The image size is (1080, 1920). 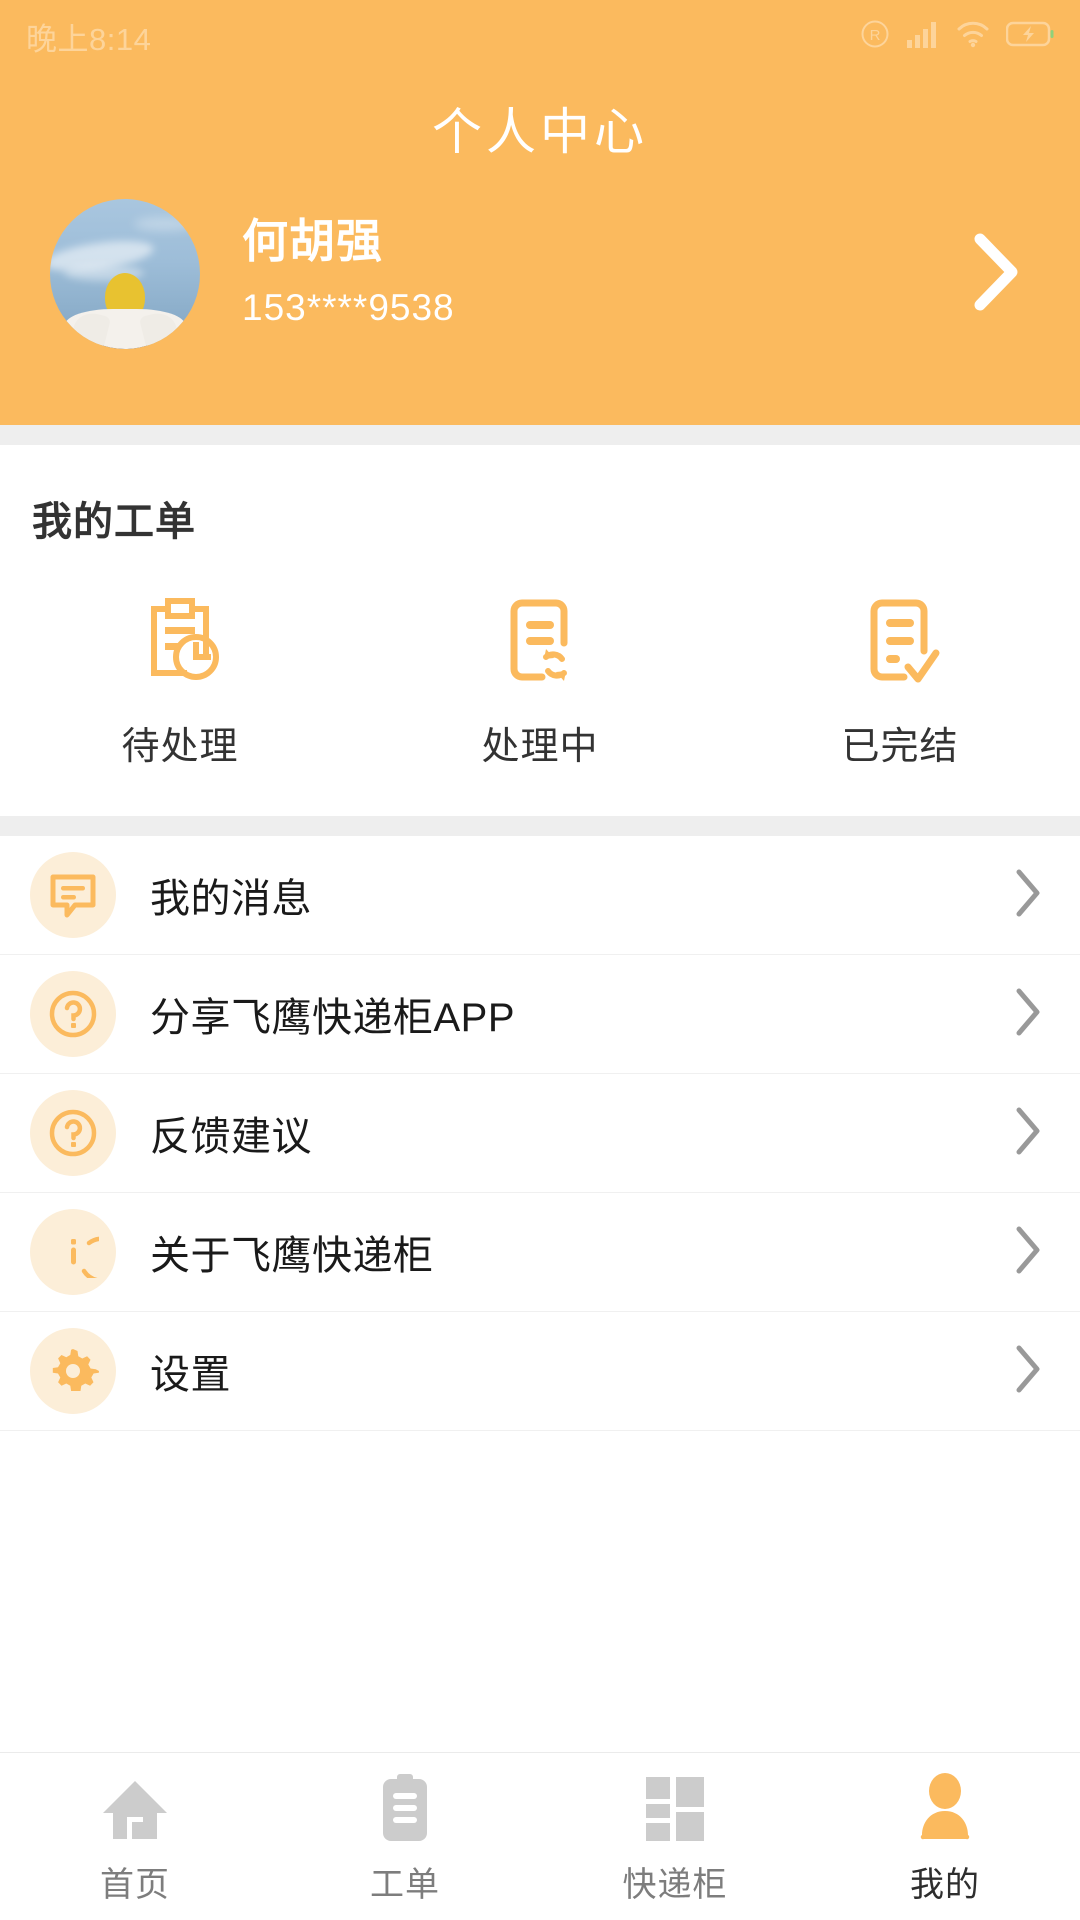 I want to click on tab-locker: 快递柜, so click(x=675, y=1836).